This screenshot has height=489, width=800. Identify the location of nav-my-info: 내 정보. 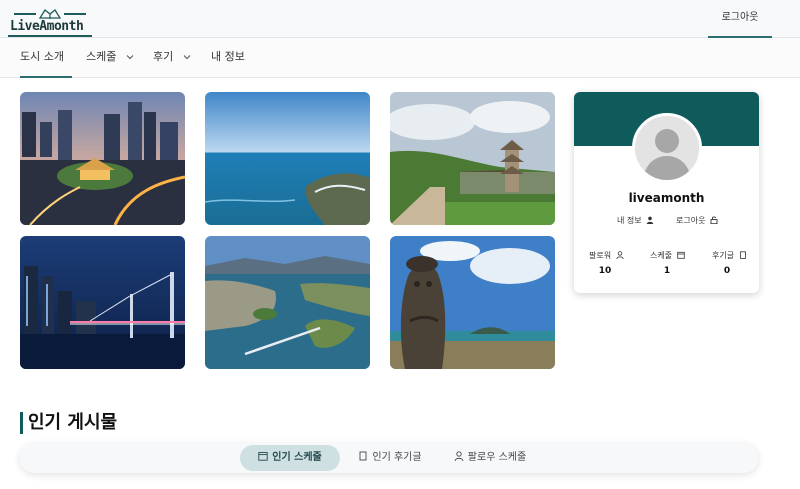
(228, 58).